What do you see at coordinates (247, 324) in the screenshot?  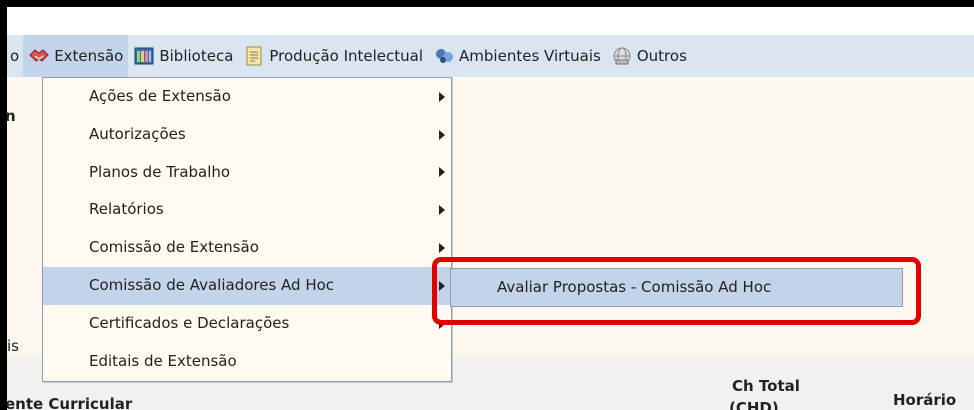 I see `menu-item-certificados-e-declaracoes: Certificados e Declarações` at bounding box center [247, 324].